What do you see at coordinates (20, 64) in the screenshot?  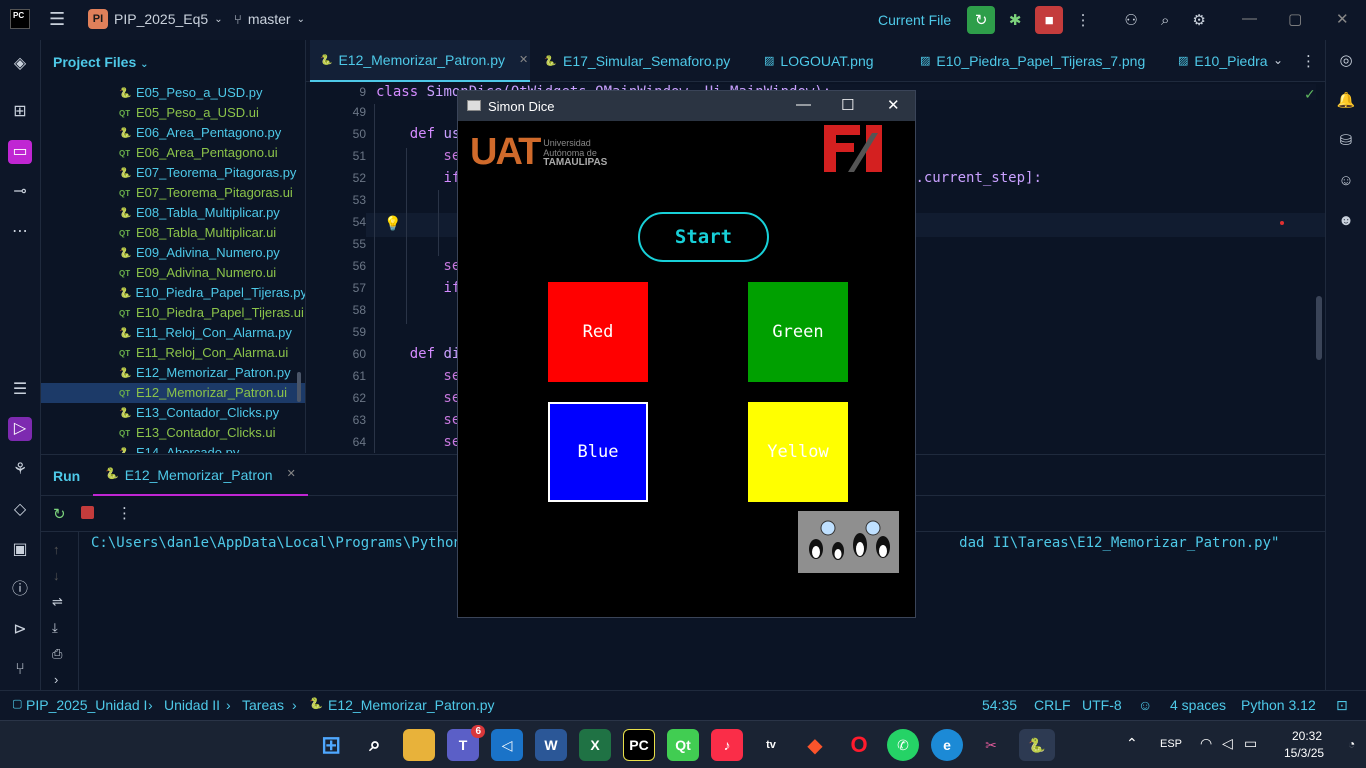 I see `ai-assistant-icon: ◈` at bounding box center [20, 64].